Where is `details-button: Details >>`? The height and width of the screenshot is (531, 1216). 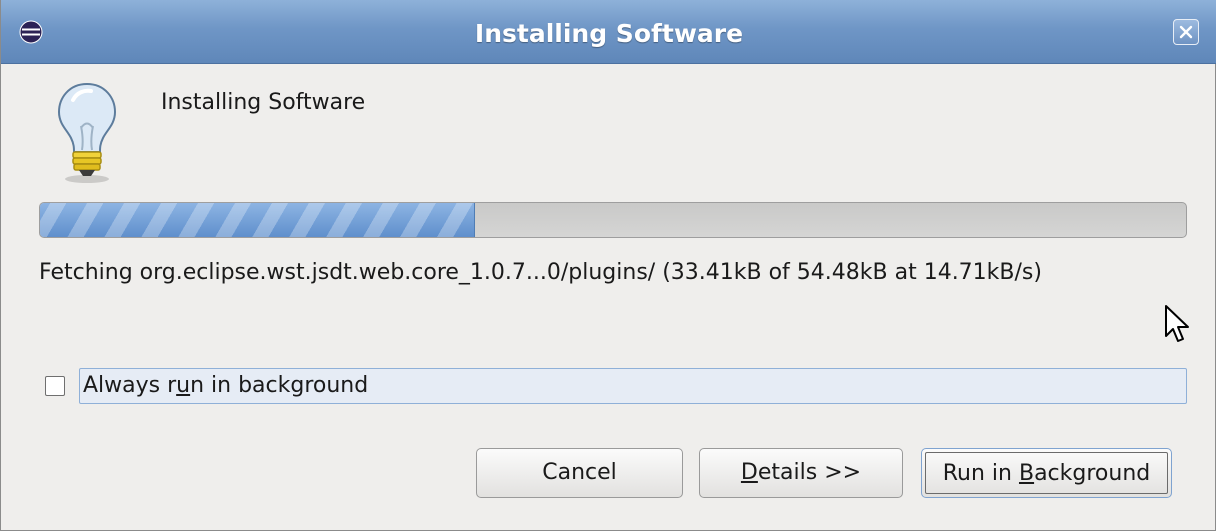 details-button: Details >> is located at coordinates (801, 473).